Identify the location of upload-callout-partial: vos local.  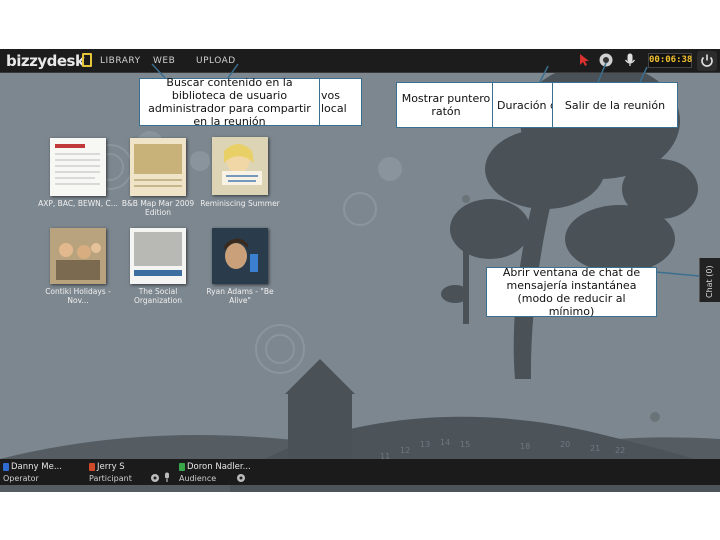
(341, 102).